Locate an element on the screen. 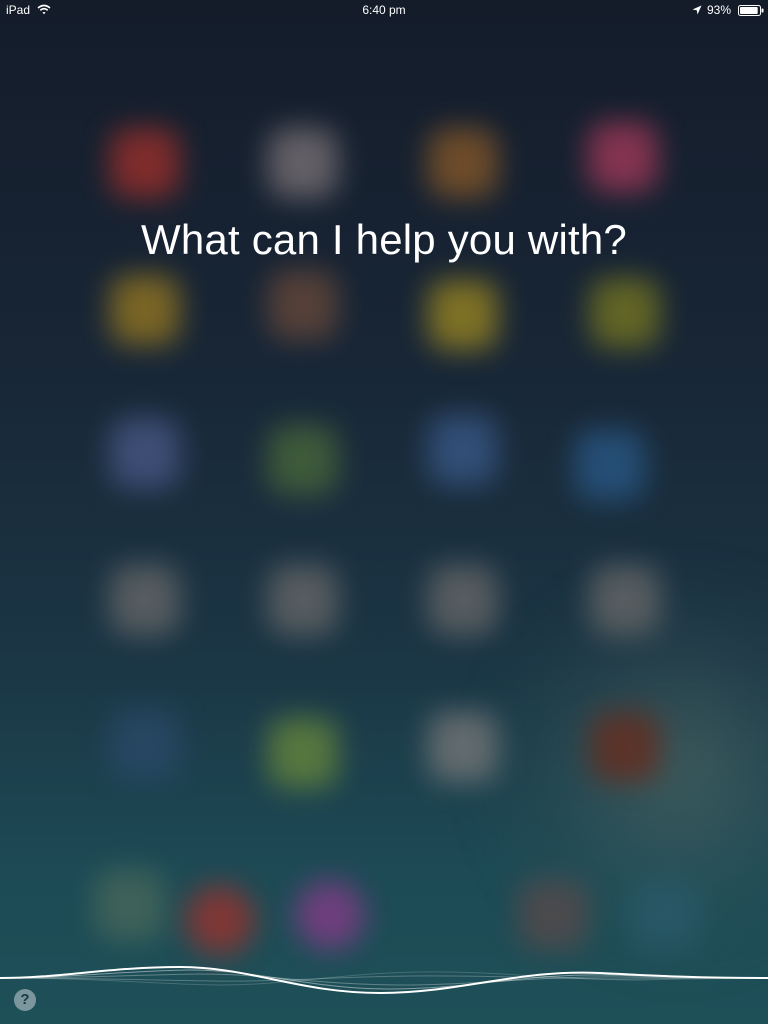 The height and width of the screenshot is (1024, 768). location-arrow-icon is located at coordinates (697, 10).